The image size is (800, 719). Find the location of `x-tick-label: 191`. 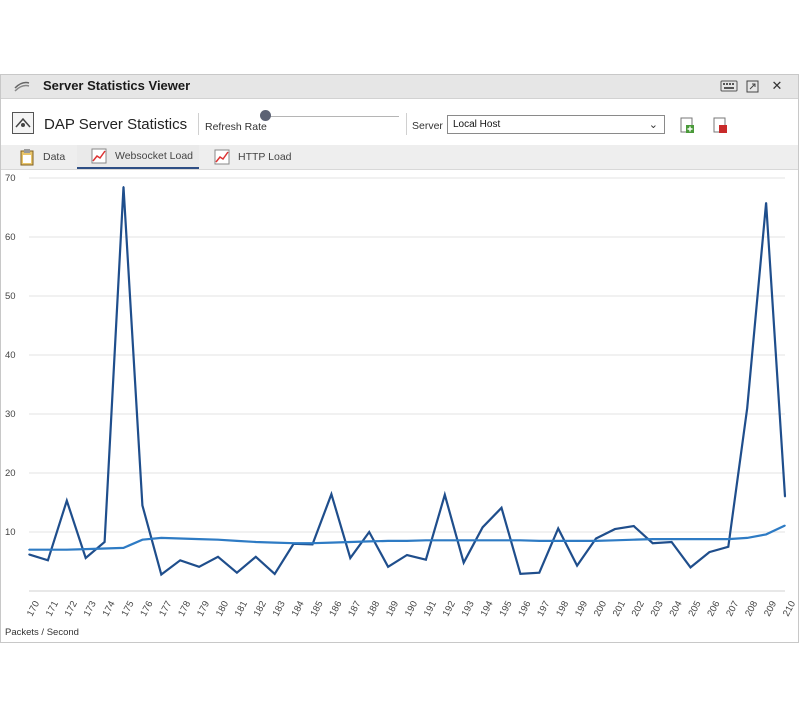

x-tick-label: 191 is located at coordinates (430, 608).